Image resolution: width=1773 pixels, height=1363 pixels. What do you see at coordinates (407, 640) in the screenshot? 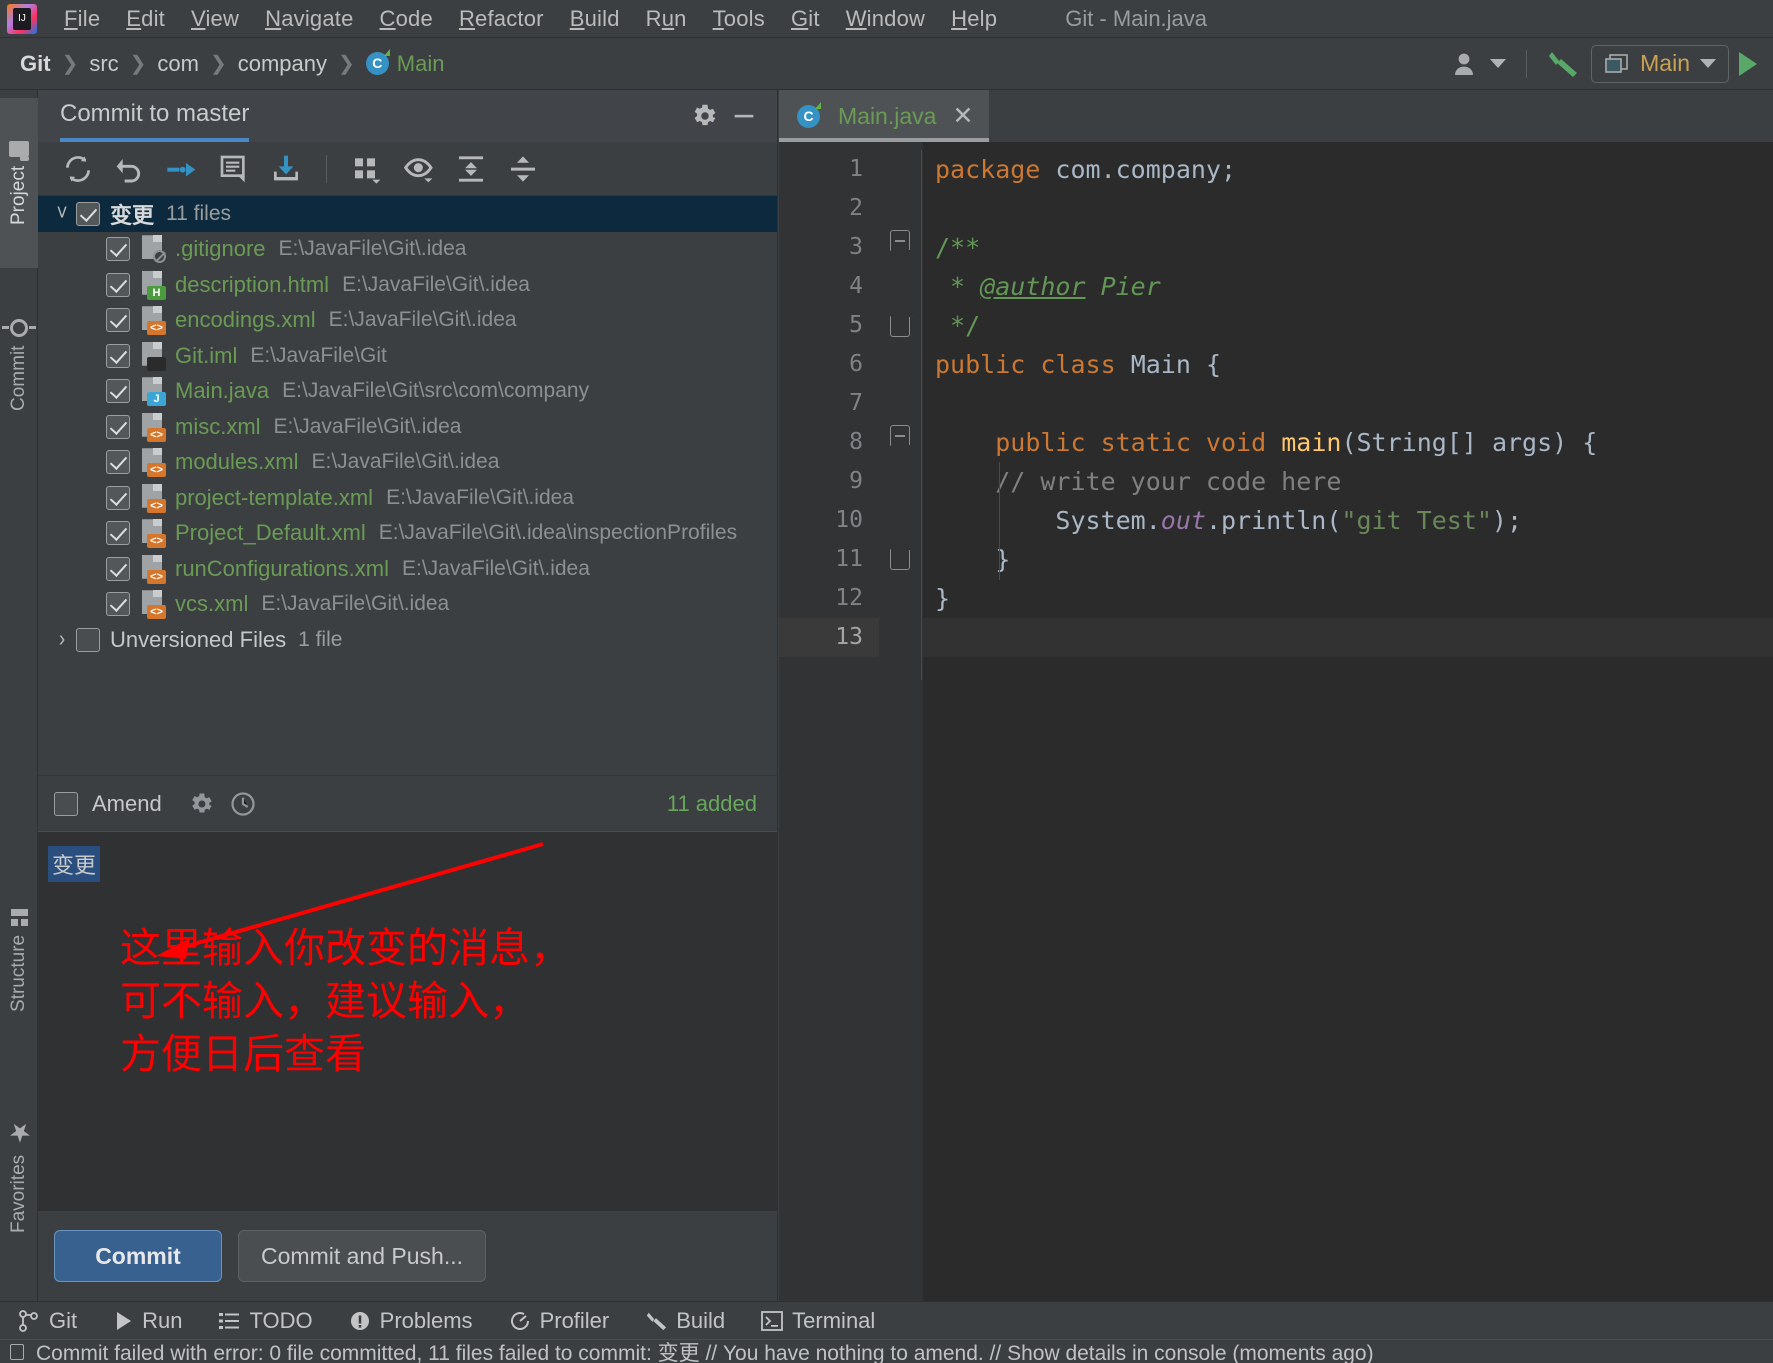
I see `tree-row-unversioned-files: › Unversioned Files 1 file` at bounding box center [407, 640].